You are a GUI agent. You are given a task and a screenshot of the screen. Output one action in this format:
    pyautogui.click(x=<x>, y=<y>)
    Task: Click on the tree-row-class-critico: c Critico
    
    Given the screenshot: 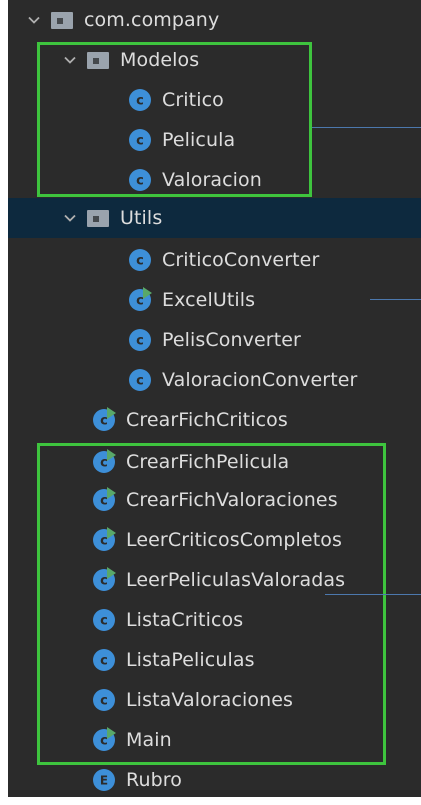 What is the action you would take?
    pyautogui.click(x=214, y=100)
    